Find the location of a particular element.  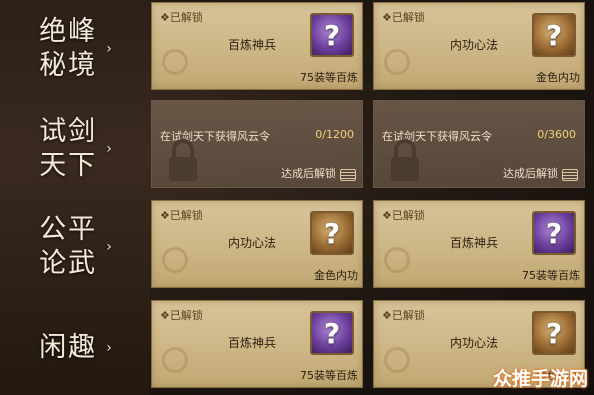

category-title-line1: 绝峰 is located at coordinates (68, 31).